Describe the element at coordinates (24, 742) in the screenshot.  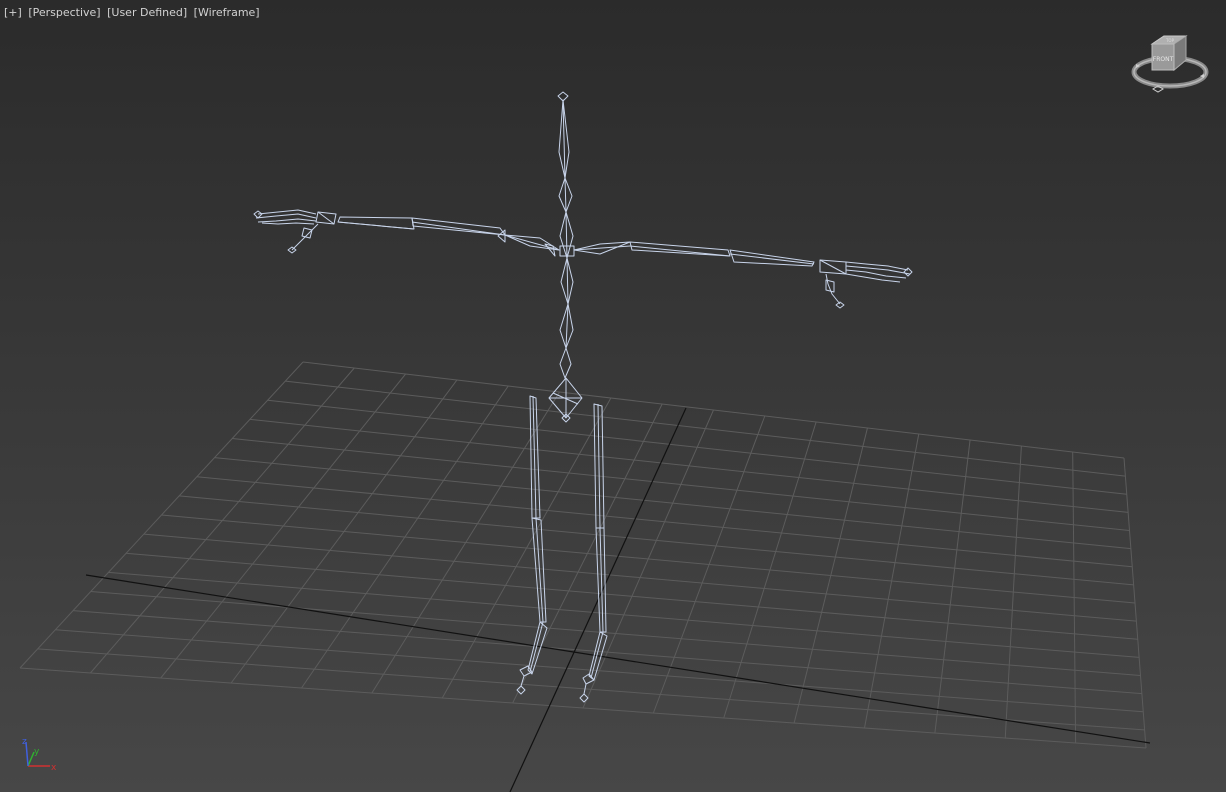
I see `axis-z-label: z` at that location.